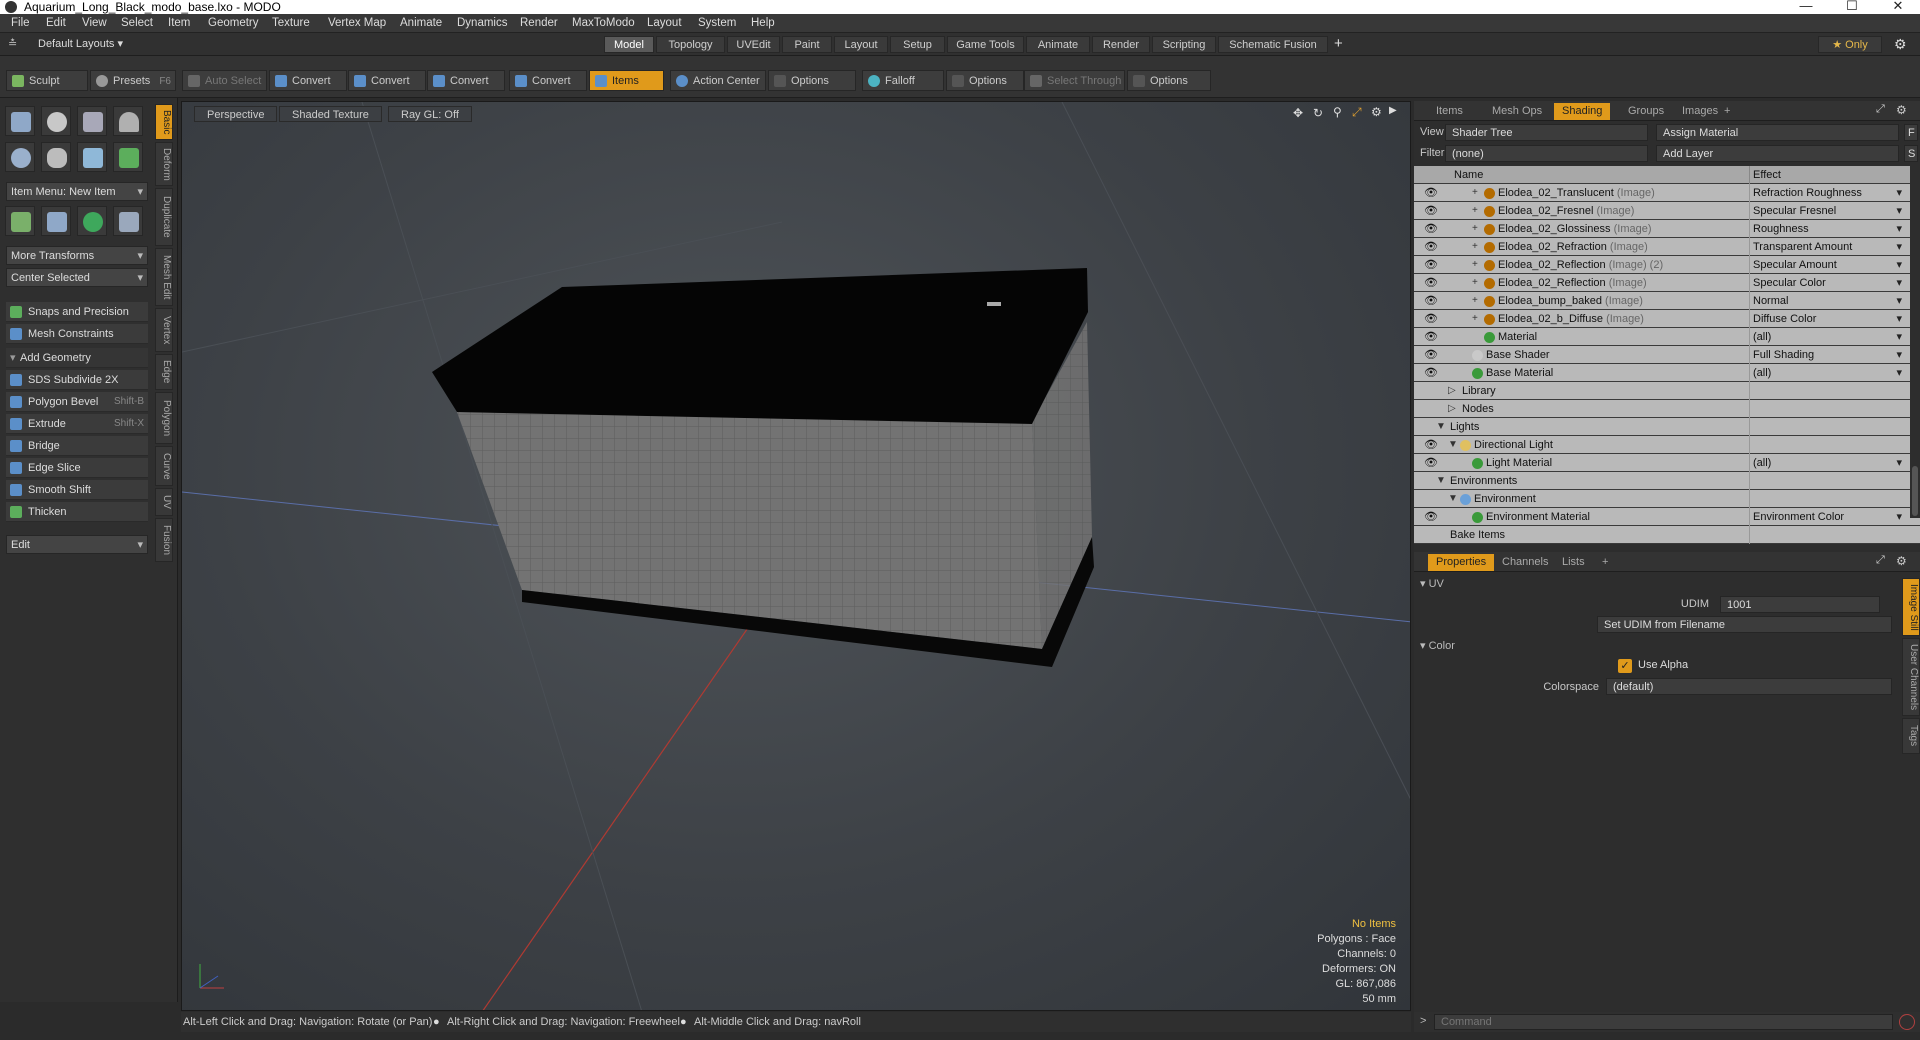 The width and height of the screenshot is (1920, 1040). I want to click on color-section-header: ▾ Color, so click(1437, 645).